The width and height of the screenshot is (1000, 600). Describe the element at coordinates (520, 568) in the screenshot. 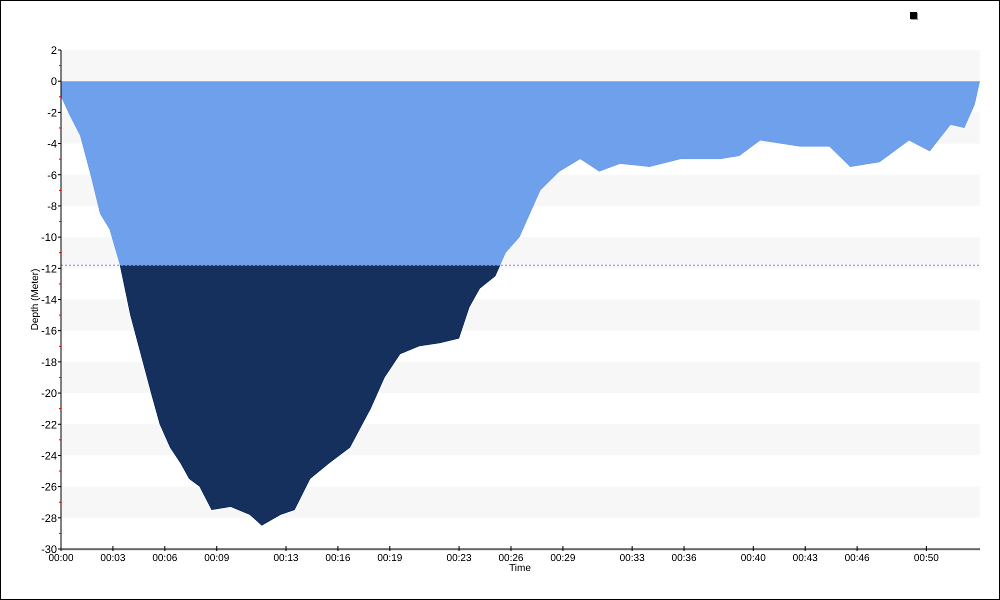

I see `x-axis-title: Time` at that location.